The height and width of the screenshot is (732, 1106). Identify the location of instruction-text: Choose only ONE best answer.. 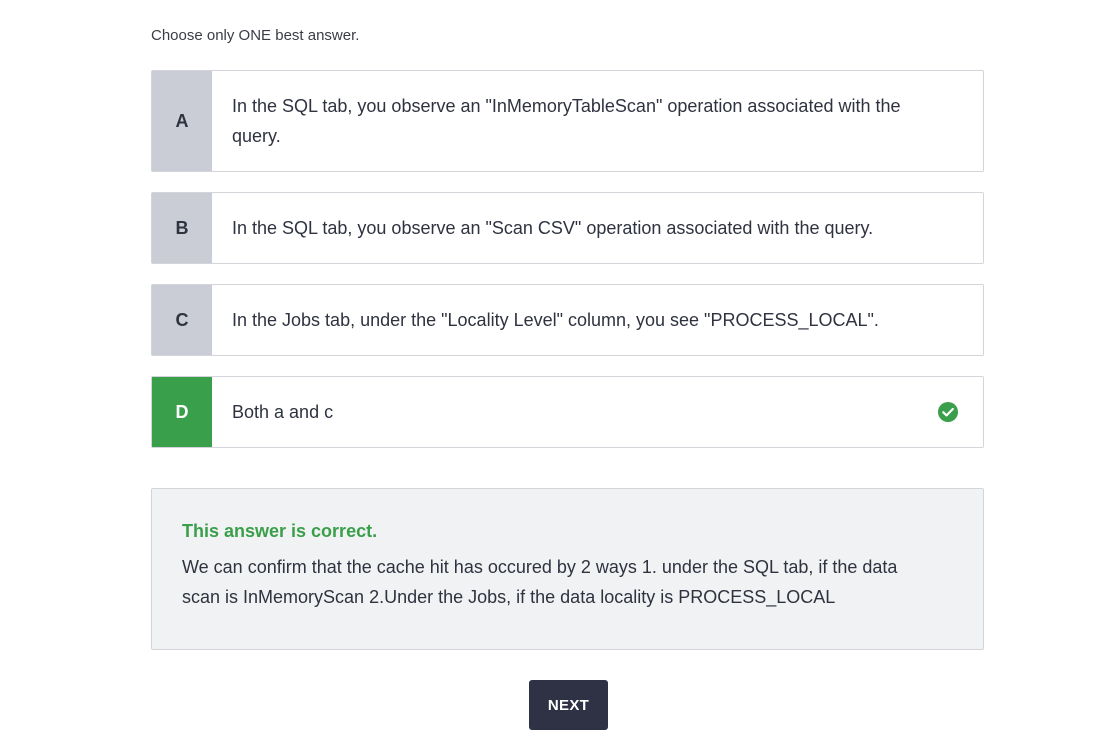
(255, 35).